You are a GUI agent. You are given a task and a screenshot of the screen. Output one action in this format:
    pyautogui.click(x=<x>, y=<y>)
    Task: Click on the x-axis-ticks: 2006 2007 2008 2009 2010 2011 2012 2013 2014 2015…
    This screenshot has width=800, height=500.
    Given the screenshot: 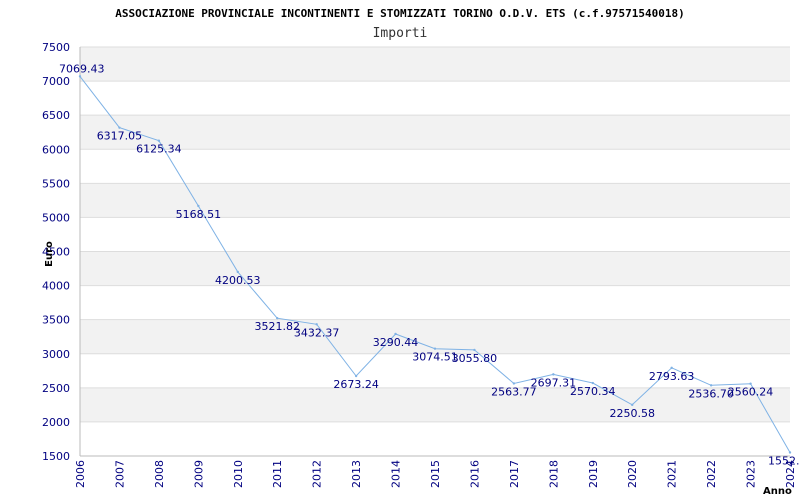 What is the action you would take?
    pyautogui.click(x=435, y=474)
    